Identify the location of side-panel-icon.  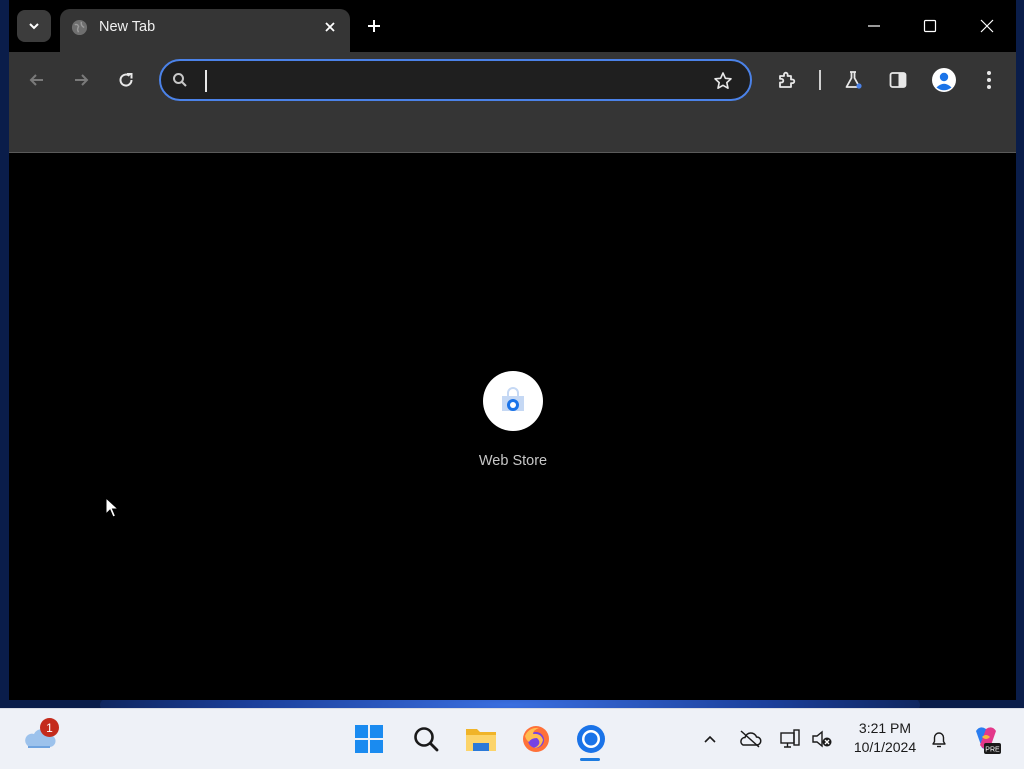
(898, 80).